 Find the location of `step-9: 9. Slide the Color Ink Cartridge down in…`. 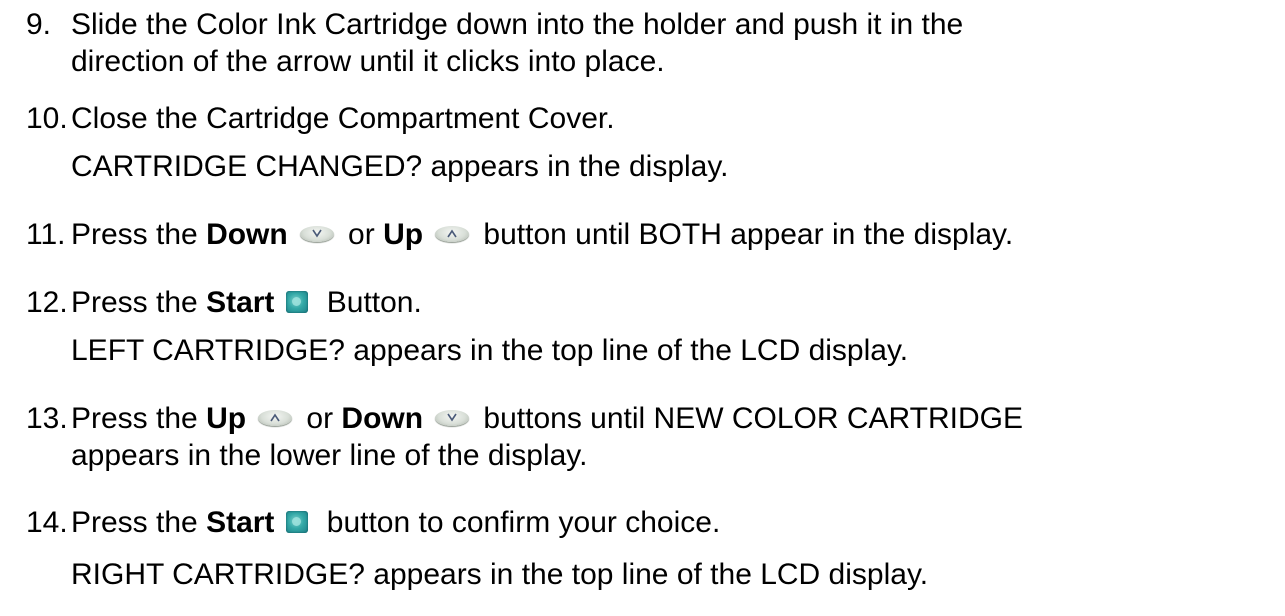

step-9: 9. Slide the Color Ink Cartridge down in… is located at coordinates (650, 43).